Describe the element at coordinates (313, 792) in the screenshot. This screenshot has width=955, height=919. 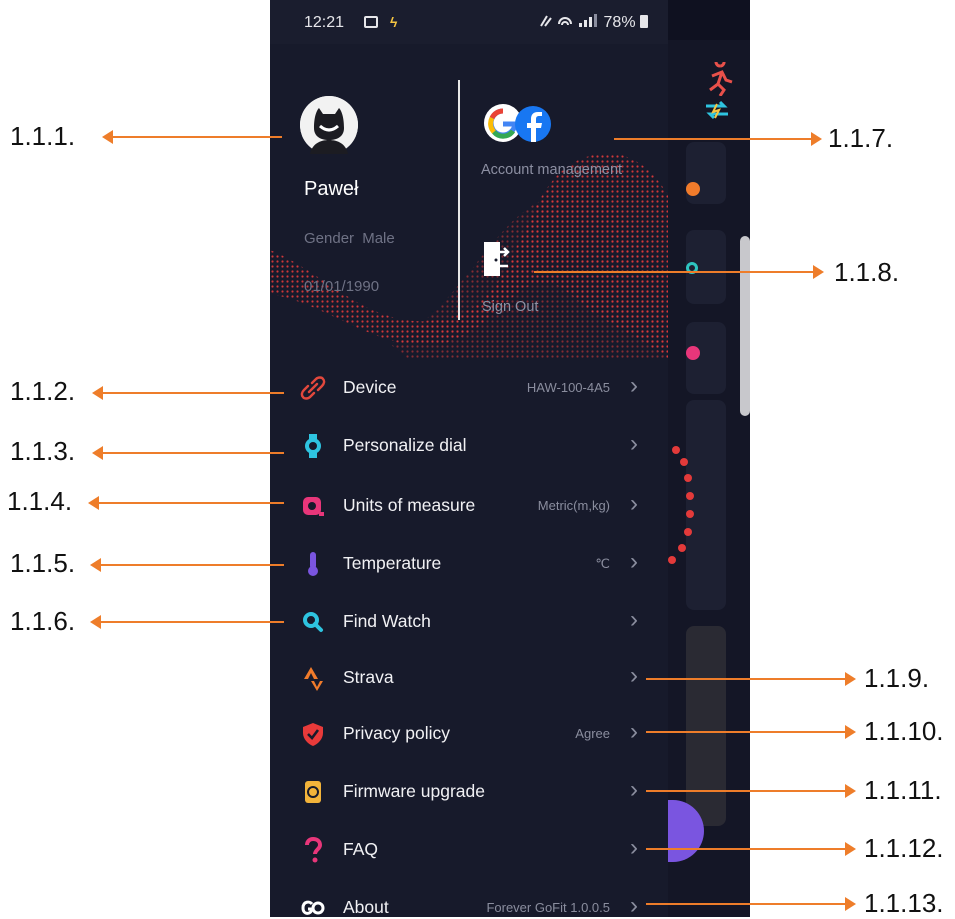
I see `firmware-icon` at that location.